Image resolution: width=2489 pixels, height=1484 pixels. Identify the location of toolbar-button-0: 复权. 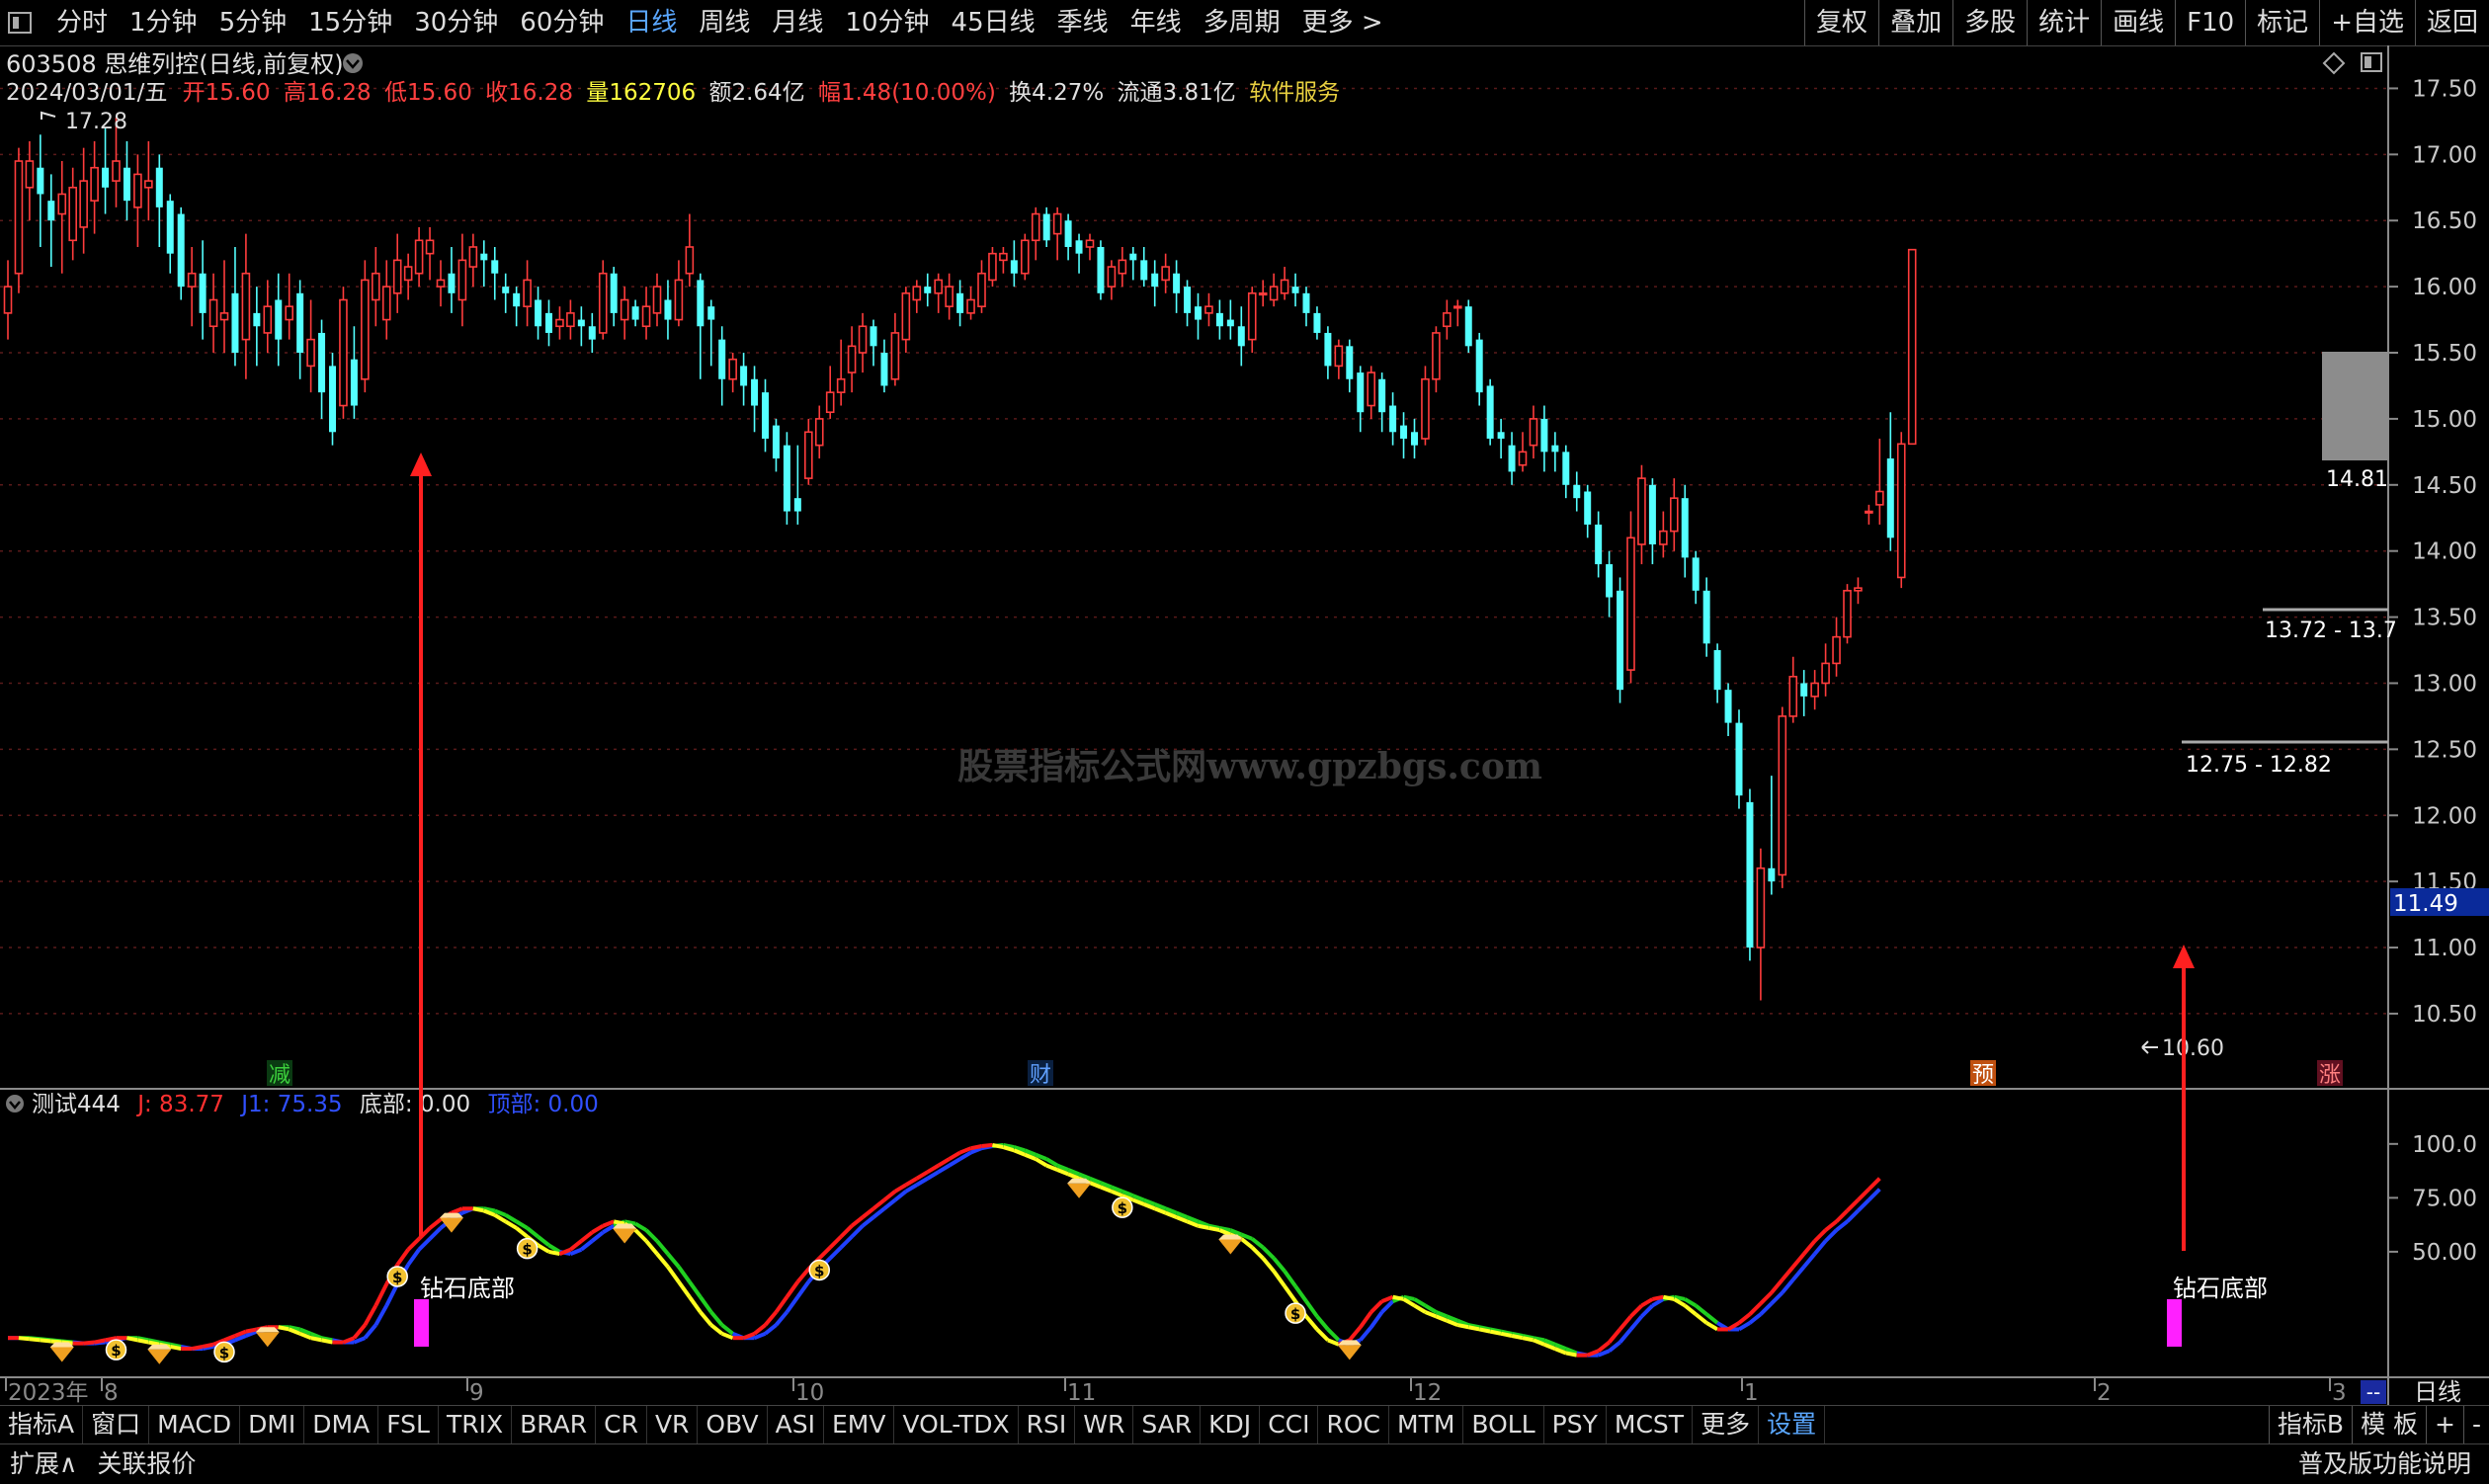
(1841, 22).